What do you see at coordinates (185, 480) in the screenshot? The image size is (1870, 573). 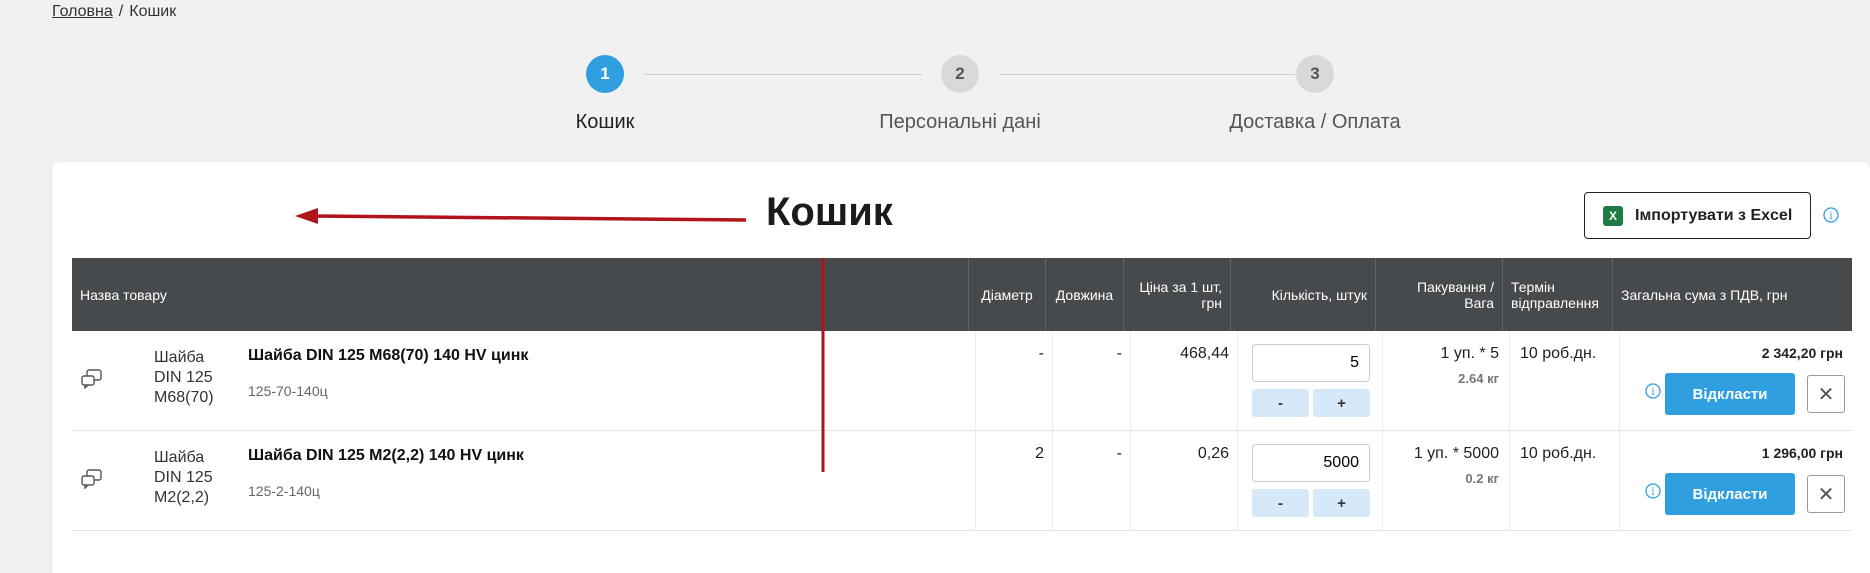 I see `product-image: Шайба DIN 125 М2(2,2)` at bounding box center [185, 480].